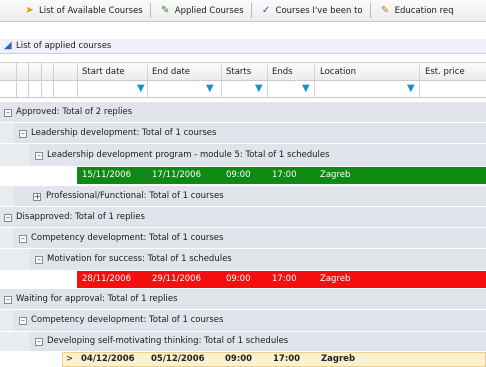 Image resolution: width=486 pixels, height=367 pixels. Describe the element at coordinates (106, 279) in the screenshot. I see `cell-start-date: 28/11/2006` at that location.